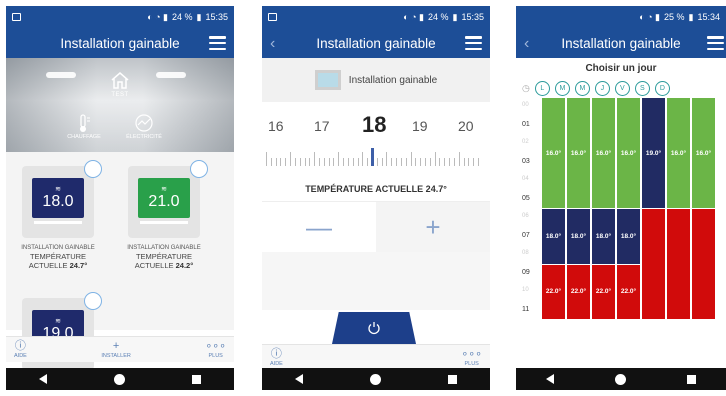 The height and width of the screenshot is (396, 726). Describe the element at coordinates (78, 265) in the screenshot. I see `current-temp: 24.7°` at that location.